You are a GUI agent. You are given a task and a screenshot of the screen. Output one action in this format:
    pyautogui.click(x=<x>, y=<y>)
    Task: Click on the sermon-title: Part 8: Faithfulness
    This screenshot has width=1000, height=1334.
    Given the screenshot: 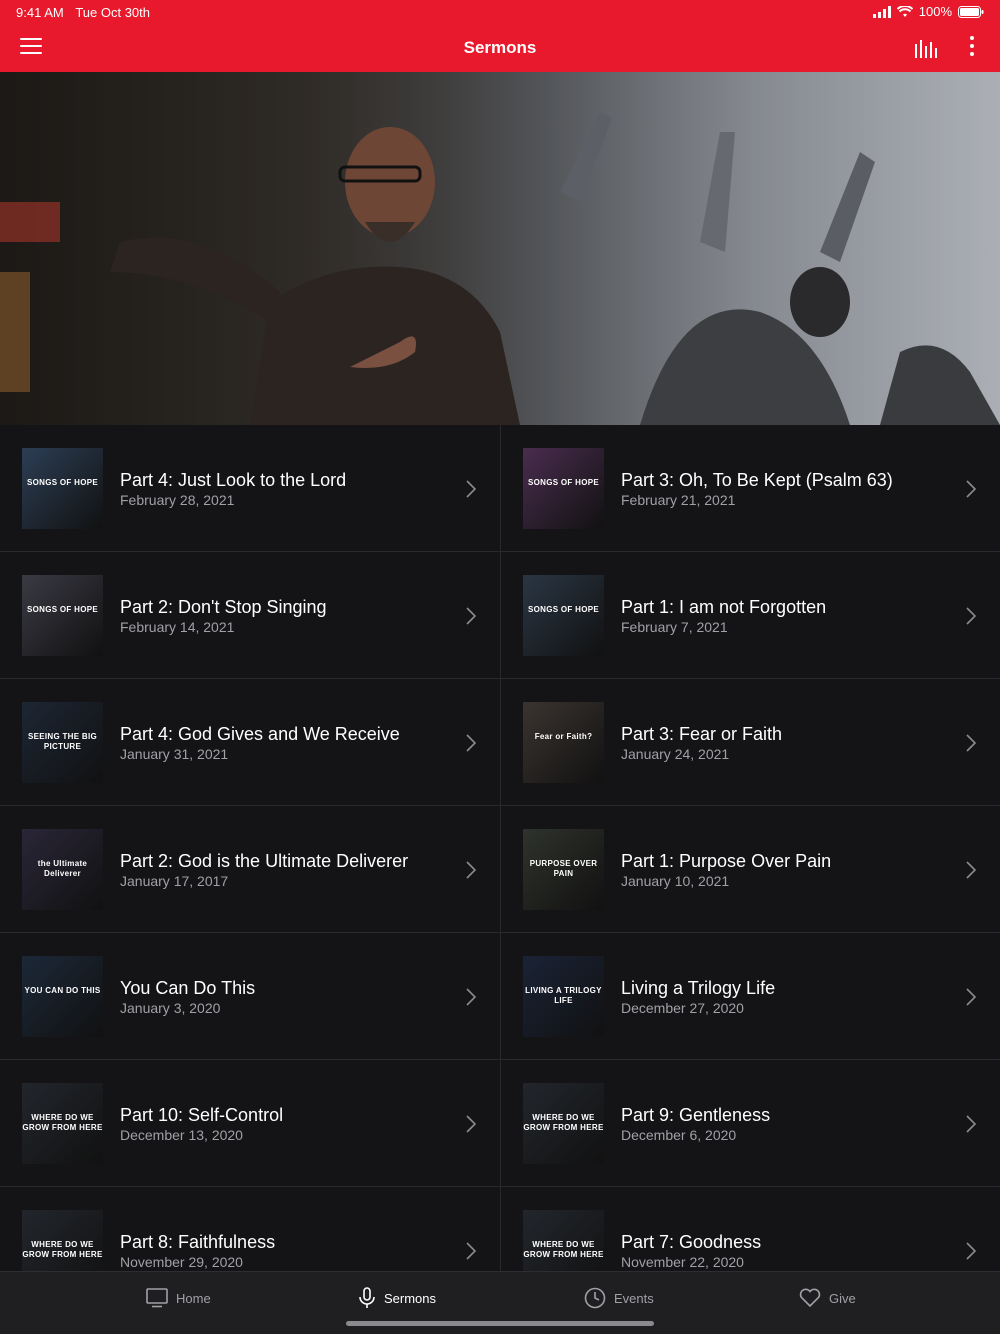 What is the action you would take?
    pyautogui.click(x=198, y=1242)
    